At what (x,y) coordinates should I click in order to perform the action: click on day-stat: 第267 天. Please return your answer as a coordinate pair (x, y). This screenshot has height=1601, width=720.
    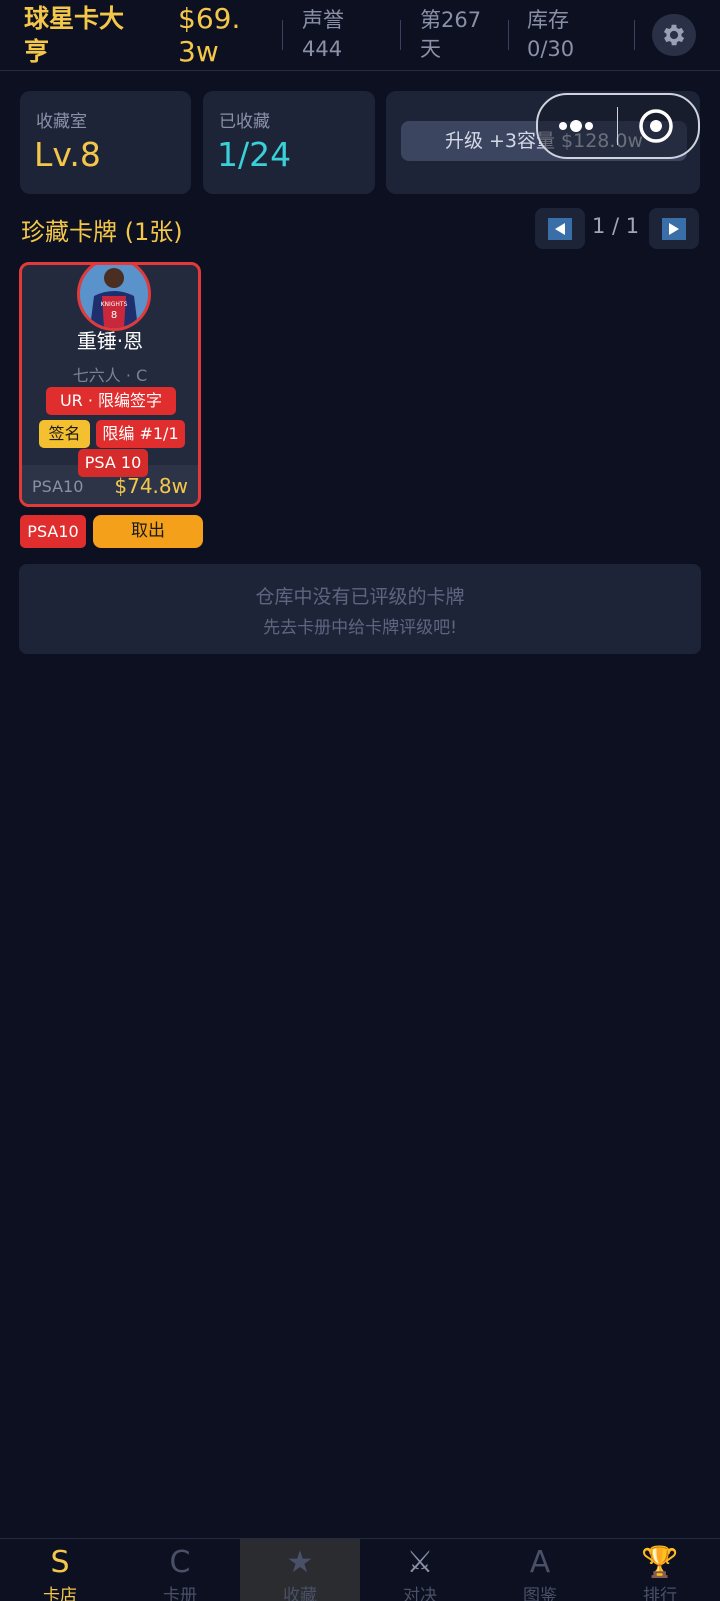
    Looking at the image, I should click on (450, 35).